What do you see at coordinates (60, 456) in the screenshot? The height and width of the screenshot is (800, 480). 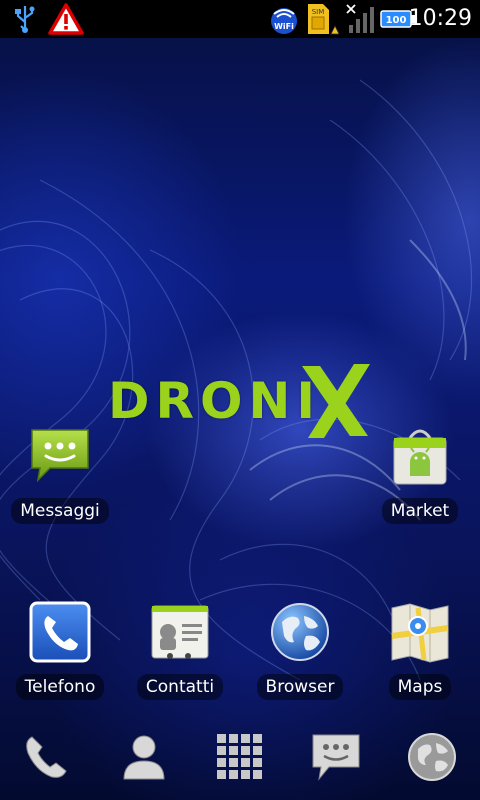 I see `messaging-icon` at bounding box center [60, 456].